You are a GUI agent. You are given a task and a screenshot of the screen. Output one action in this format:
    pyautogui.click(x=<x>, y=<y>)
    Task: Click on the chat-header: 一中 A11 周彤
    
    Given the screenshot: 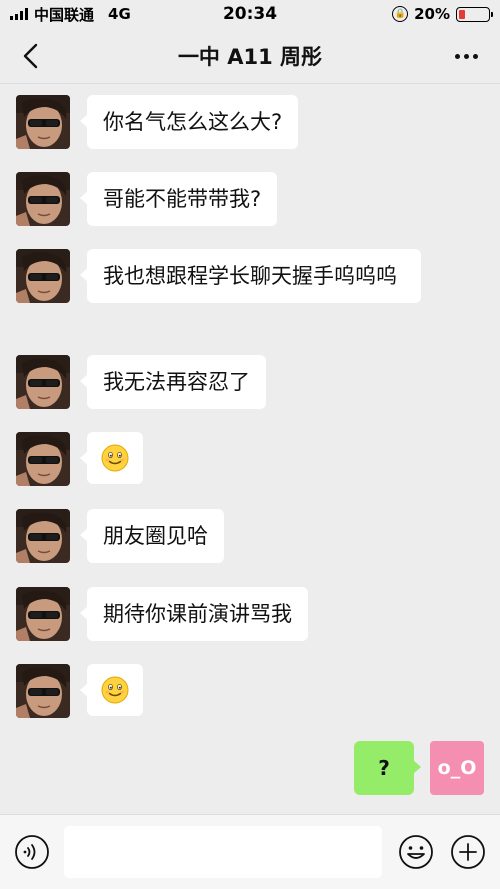 What is the action you would take?
    pyautogui.click(x=250, y=56)
    